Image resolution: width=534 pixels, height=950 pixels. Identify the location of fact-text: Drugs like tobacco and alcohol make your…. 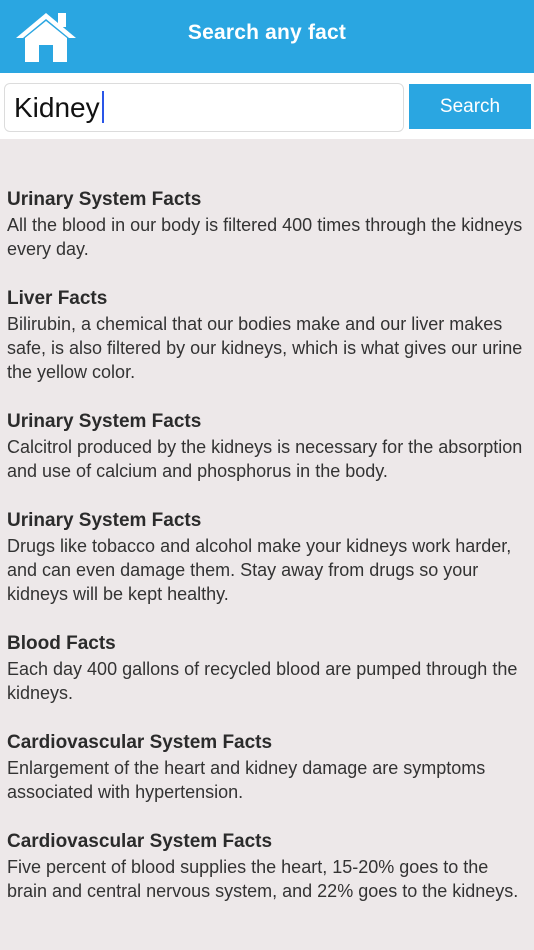
(259, 570).